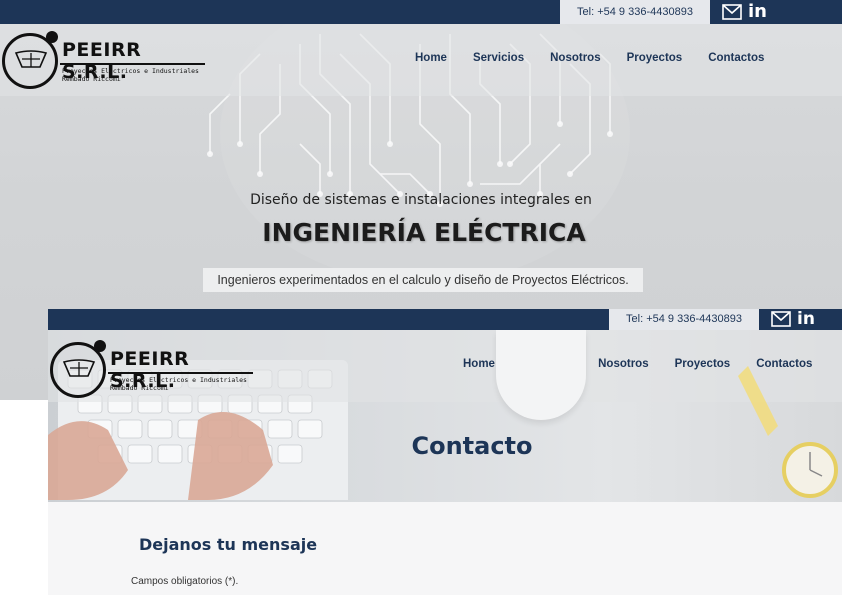 This screenshot has width=842, height=595. Describe the element at coordinates (684, 319) in the screenshot. I see `phone-number-2: Tel: +54 9 336-4430893` at that location.